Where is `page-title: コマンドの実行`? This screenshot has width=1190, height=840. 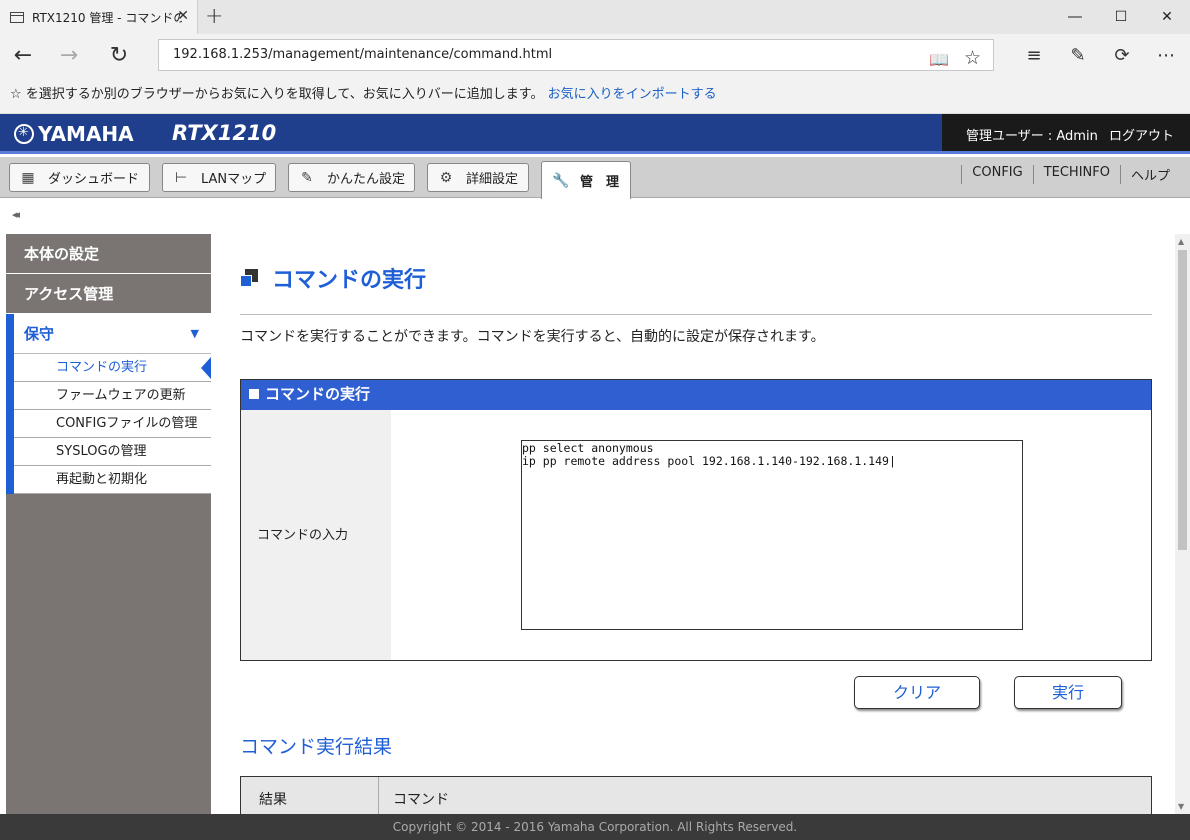
page-title: コマンドの実行 is located at coordinates (333, 278).